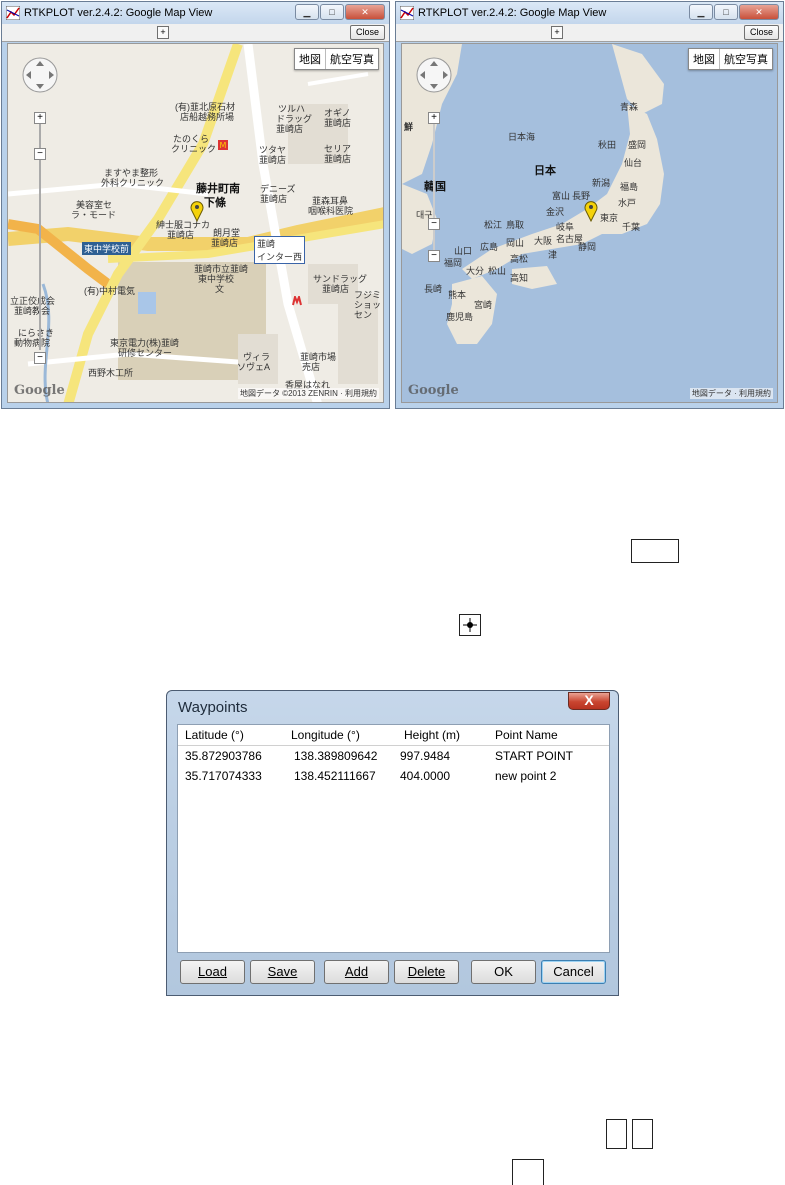 Image resolution: width=785 pixels, height=1185 pixels. I want to click on column-header-longitude: Longitude (°), so click(325, 735).